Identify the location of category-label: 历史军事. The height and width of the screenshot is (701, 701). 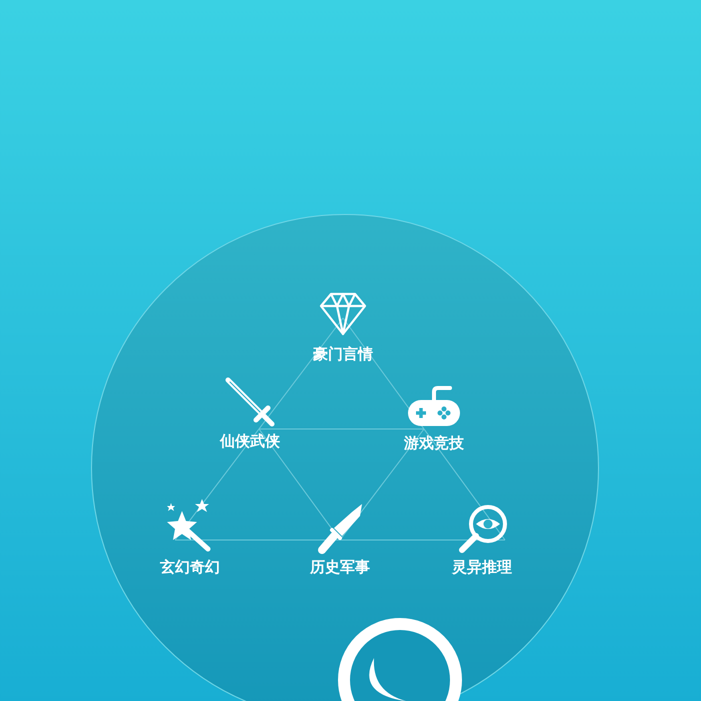
(340, 567).